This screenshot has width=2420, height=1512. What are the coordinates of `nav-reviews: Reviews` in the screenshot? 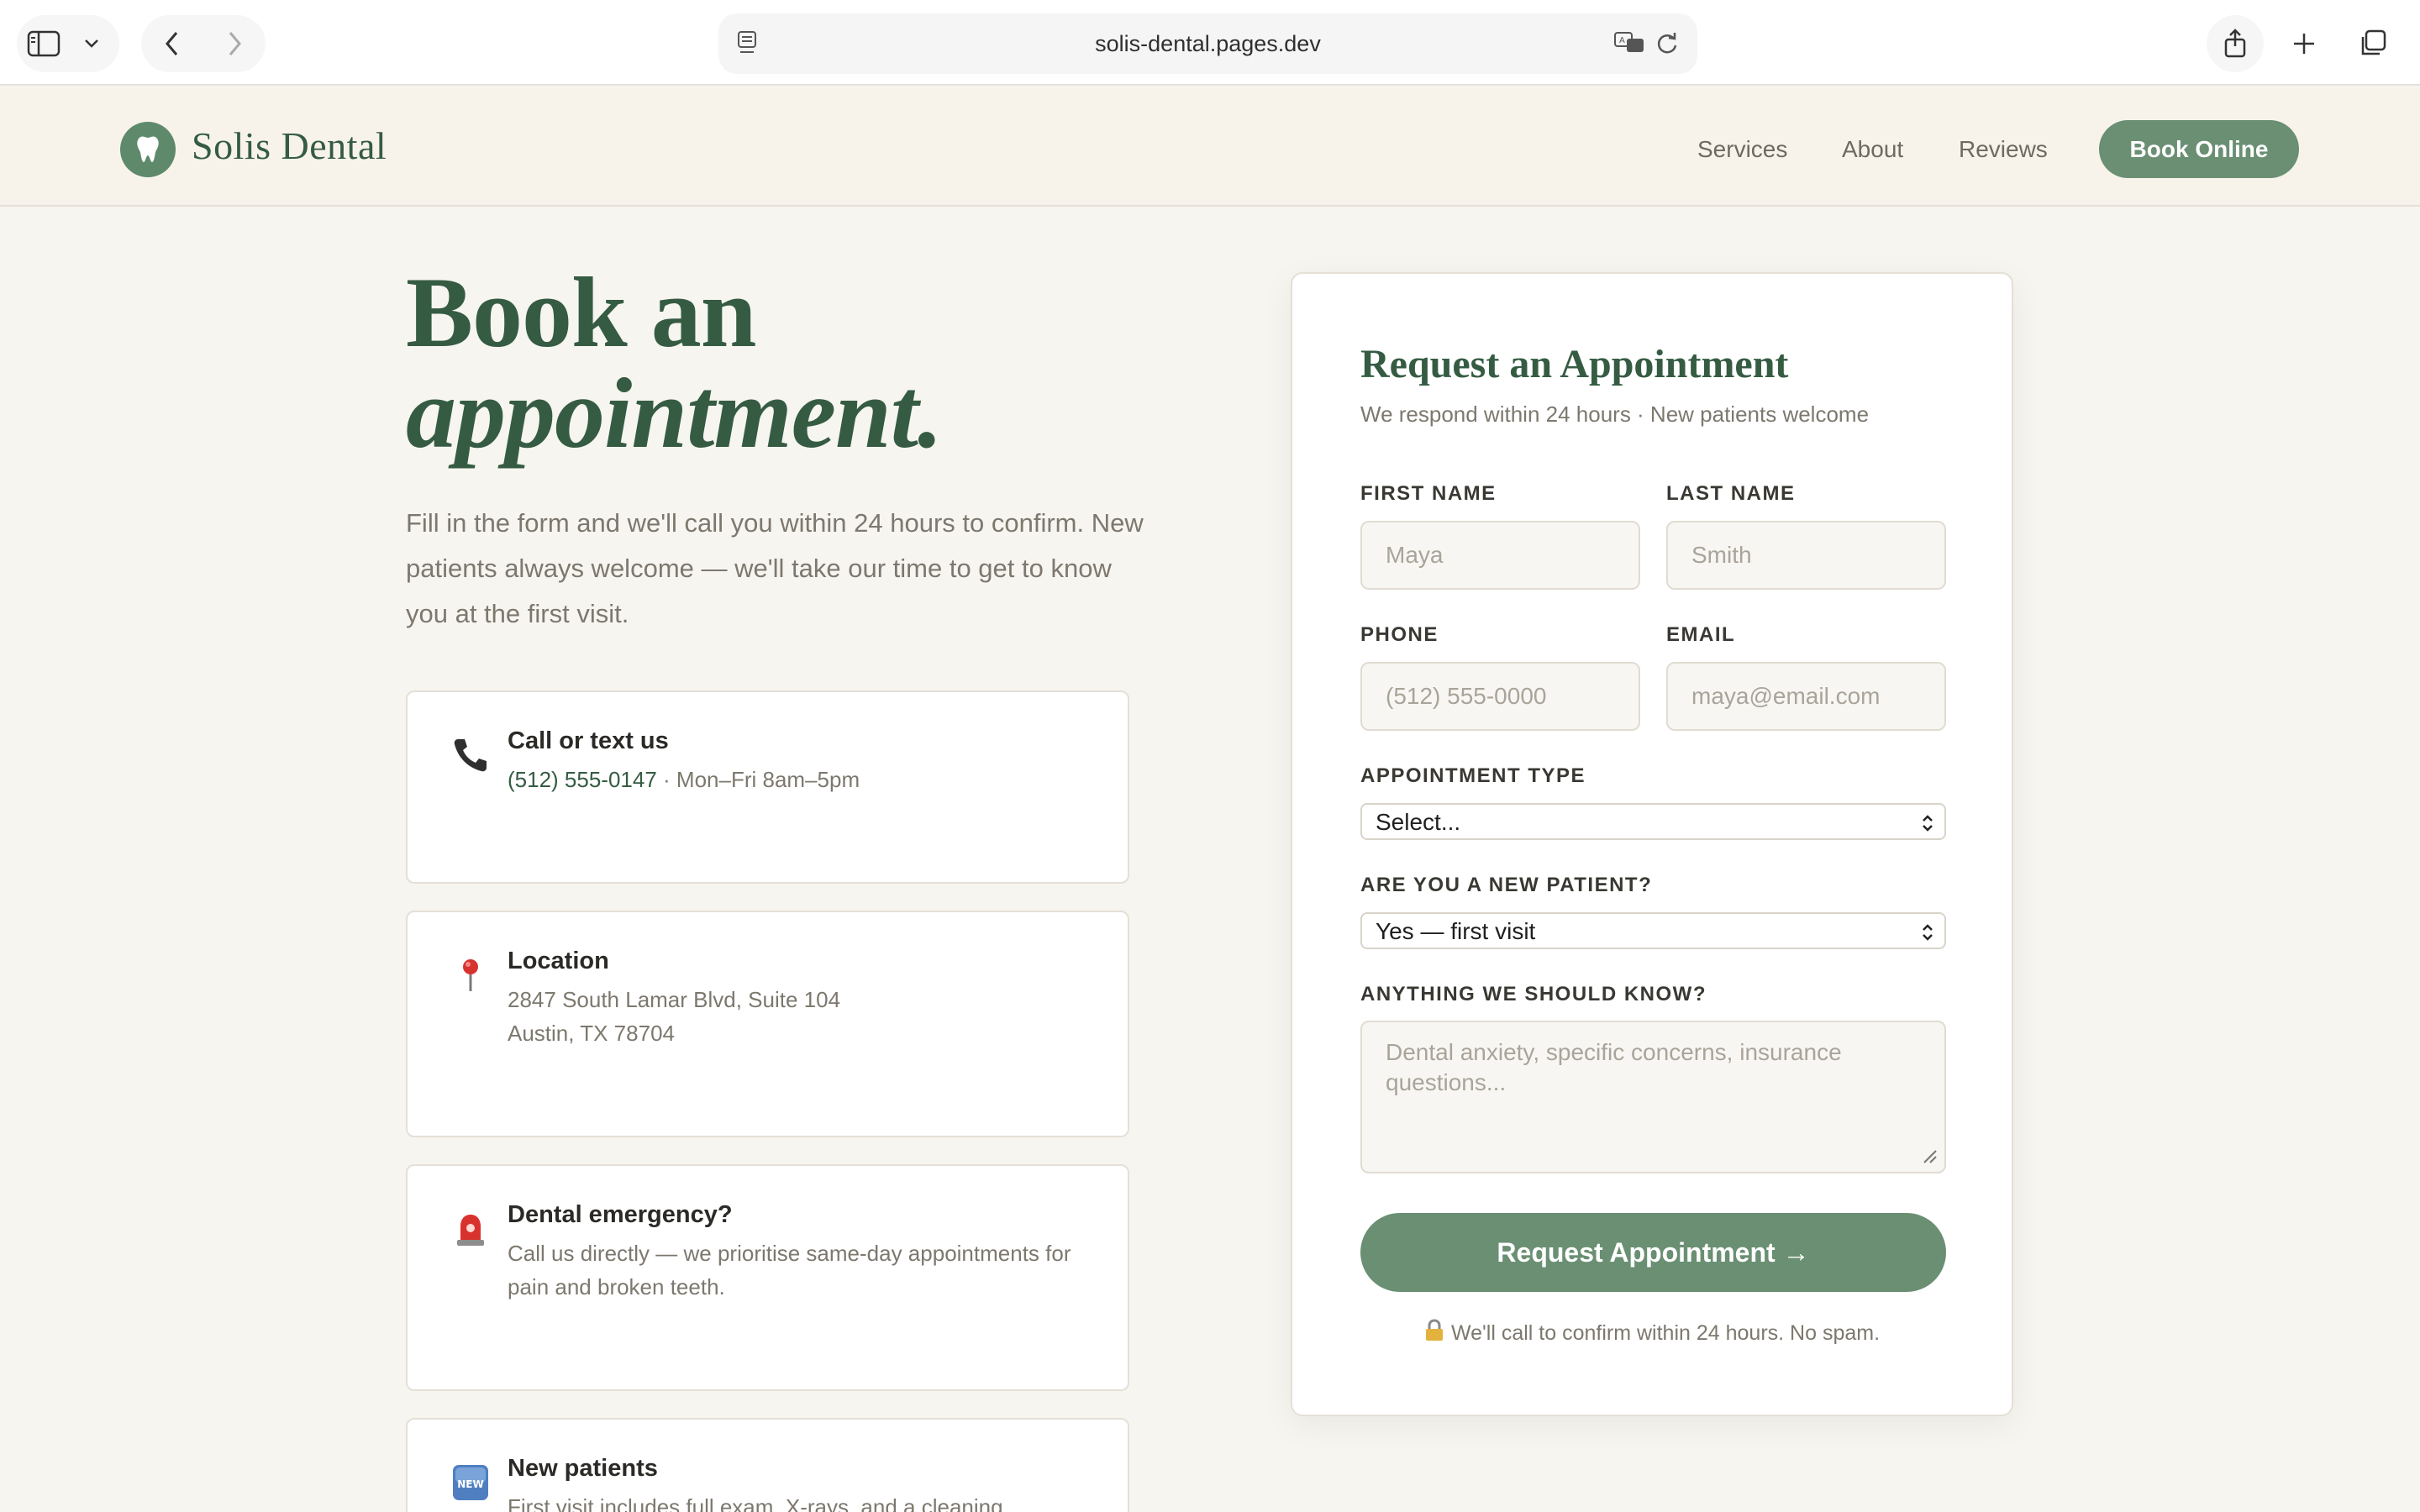 It's located at (2003, 149).